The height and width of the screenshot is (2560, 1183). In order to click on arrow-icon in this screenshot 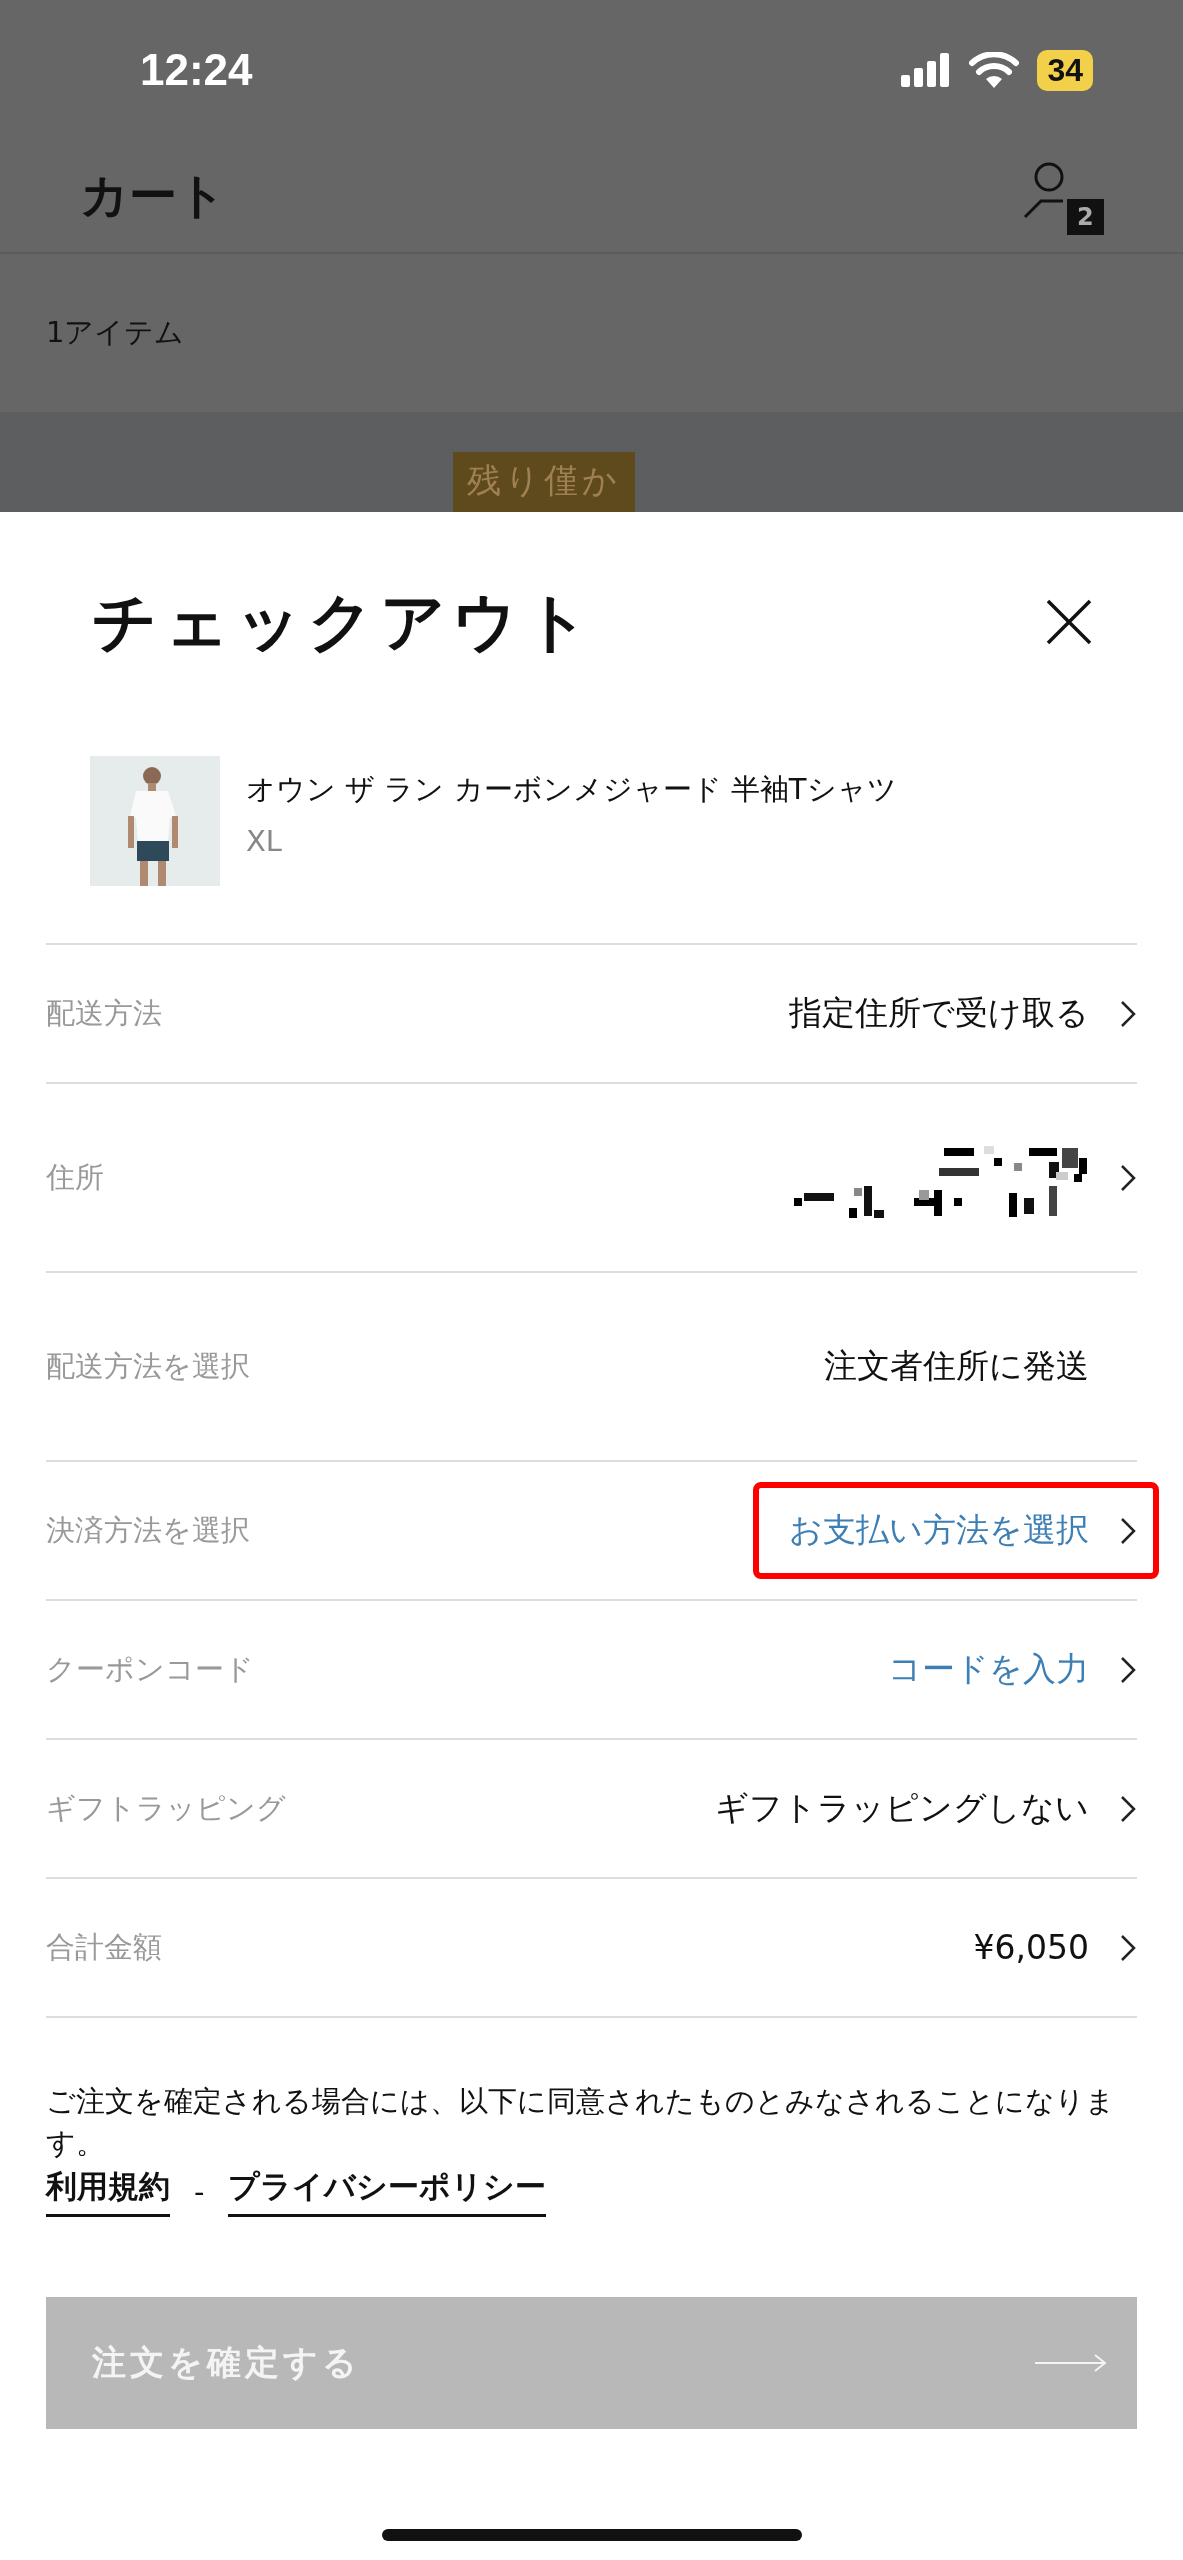, I will do `click(1071, 2363)`.